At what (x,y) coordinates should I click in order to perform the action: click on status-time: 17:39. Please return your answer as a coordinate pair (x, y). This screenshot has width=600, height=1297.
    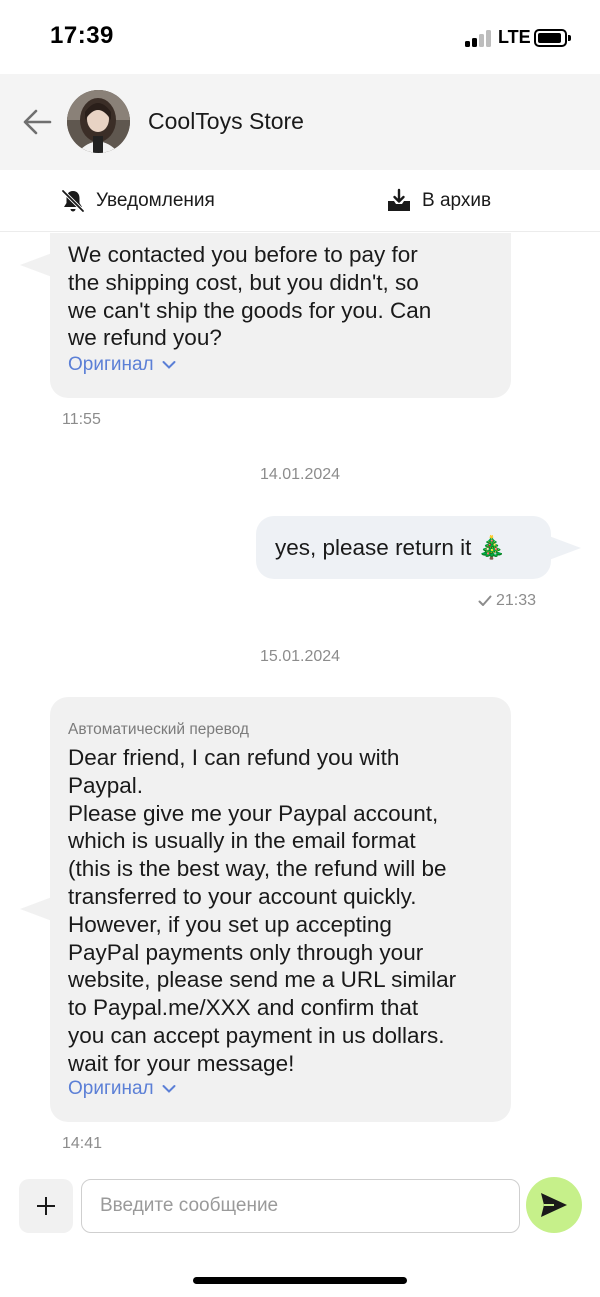
    Looking at the image, I should click on (82, 35).